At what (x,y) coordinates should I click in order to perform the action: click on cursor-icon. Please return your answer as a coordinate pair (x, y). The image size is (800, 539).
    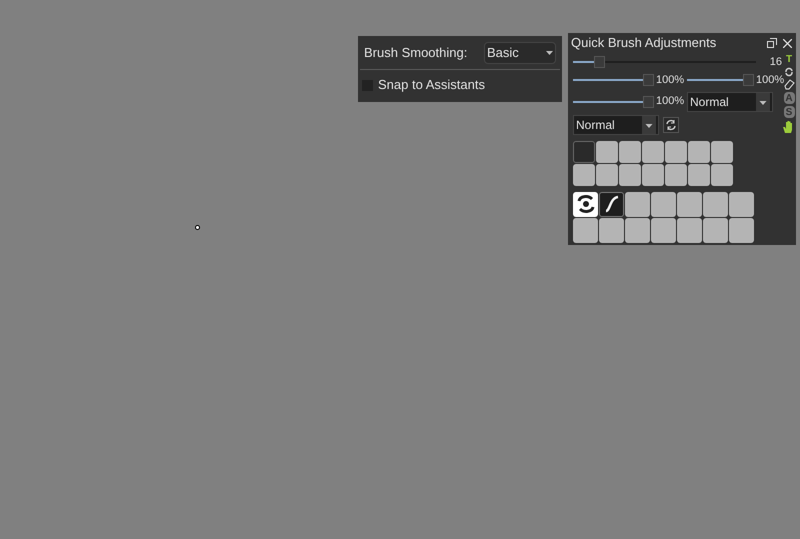
    Looking at the image, I should click on (197, 227).